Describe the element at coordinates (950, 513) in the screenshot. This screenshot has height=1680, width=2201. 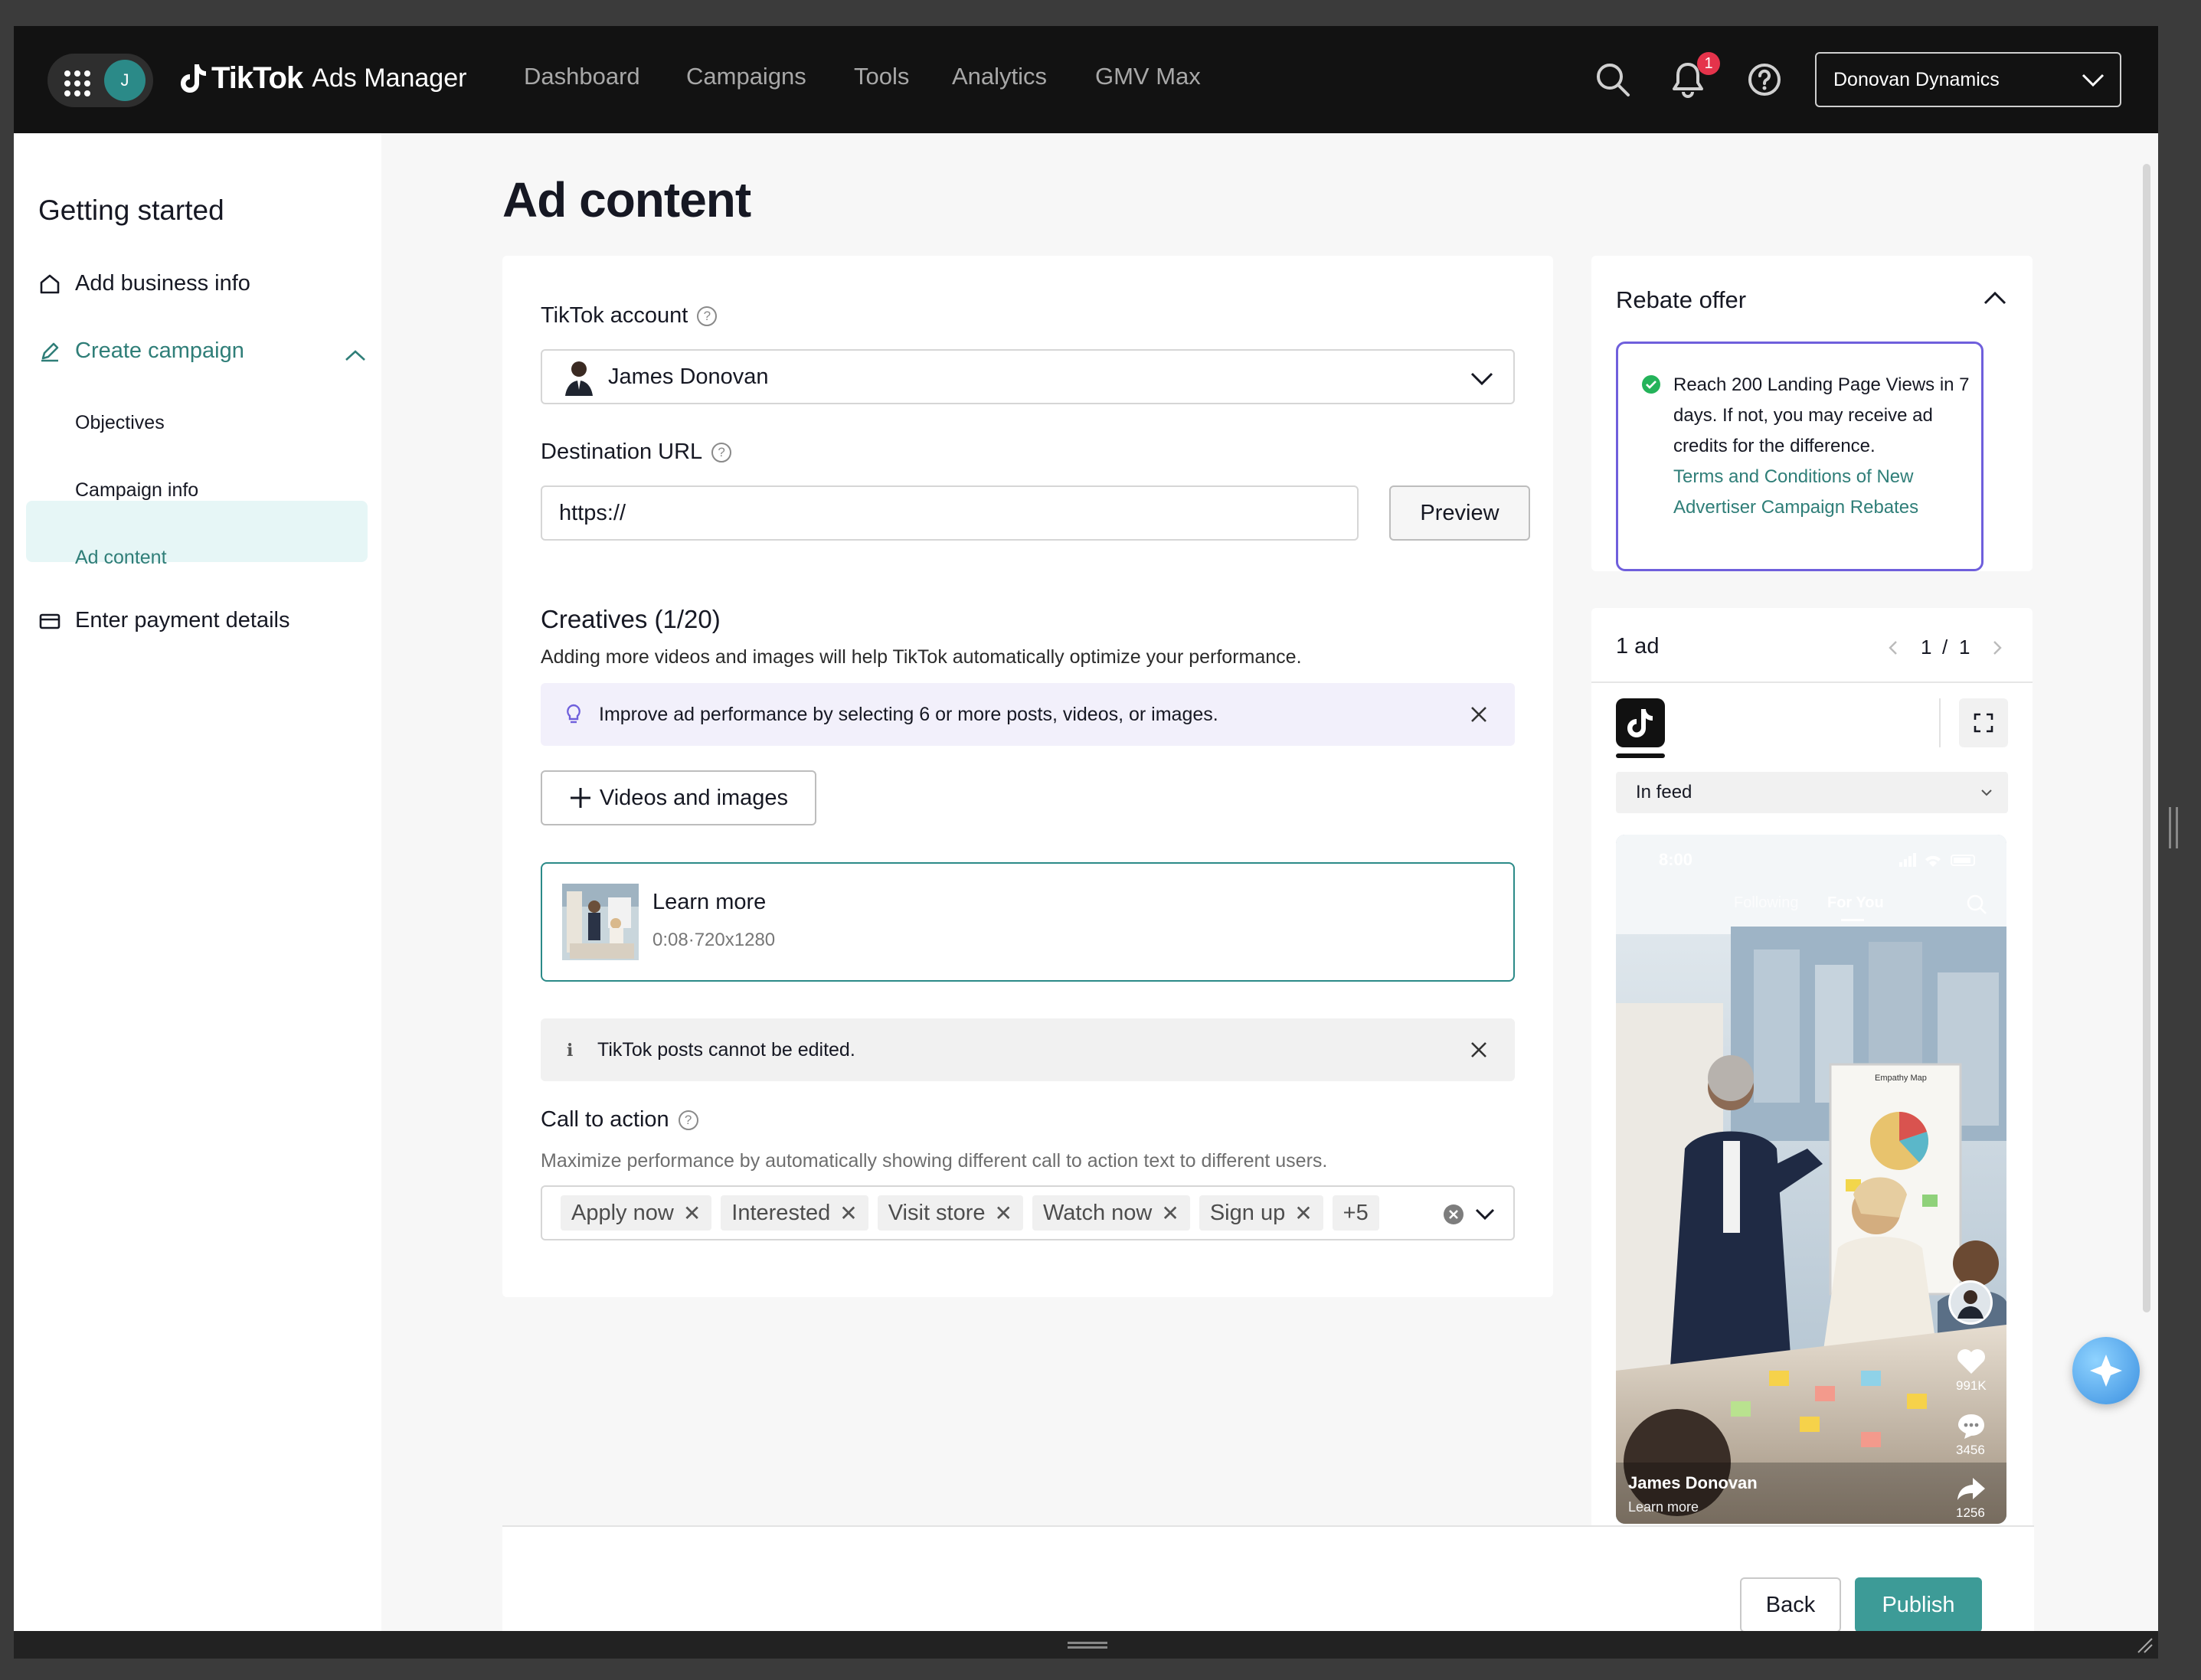
I see `destination-url-input: https://` at that location.